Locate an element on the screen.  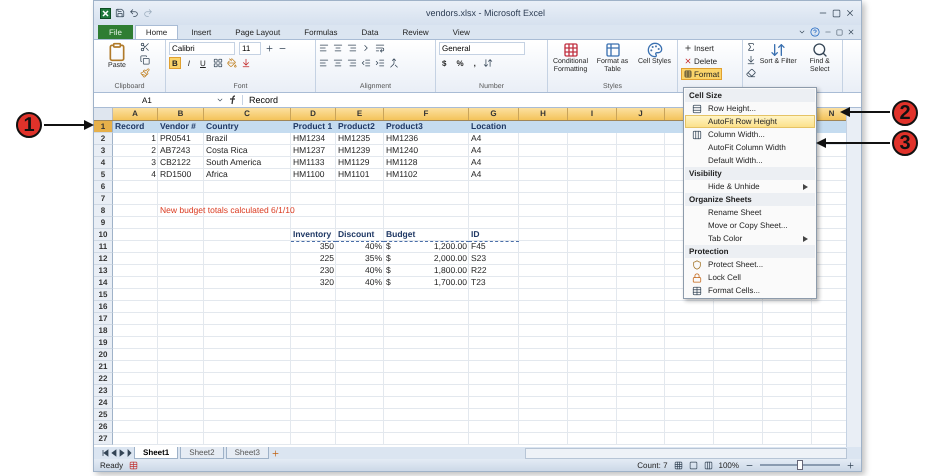
column-header: A is located at coordinates (135, 114).